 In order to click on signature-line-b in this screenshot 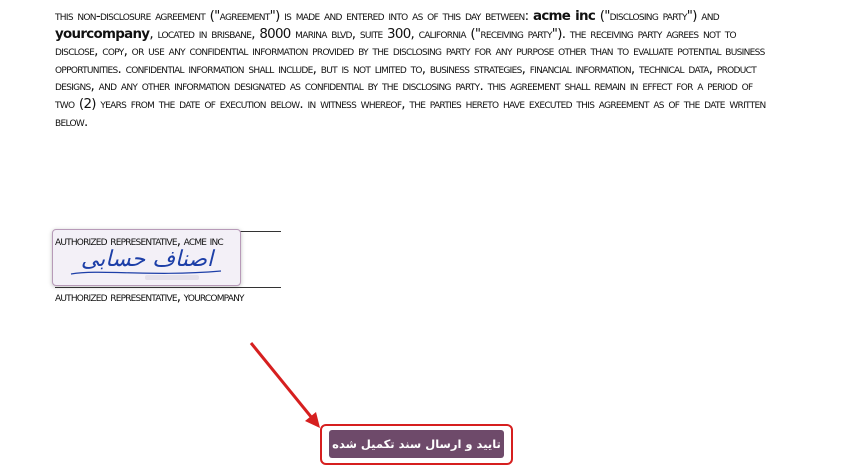, I will do `click(168, 287)`.